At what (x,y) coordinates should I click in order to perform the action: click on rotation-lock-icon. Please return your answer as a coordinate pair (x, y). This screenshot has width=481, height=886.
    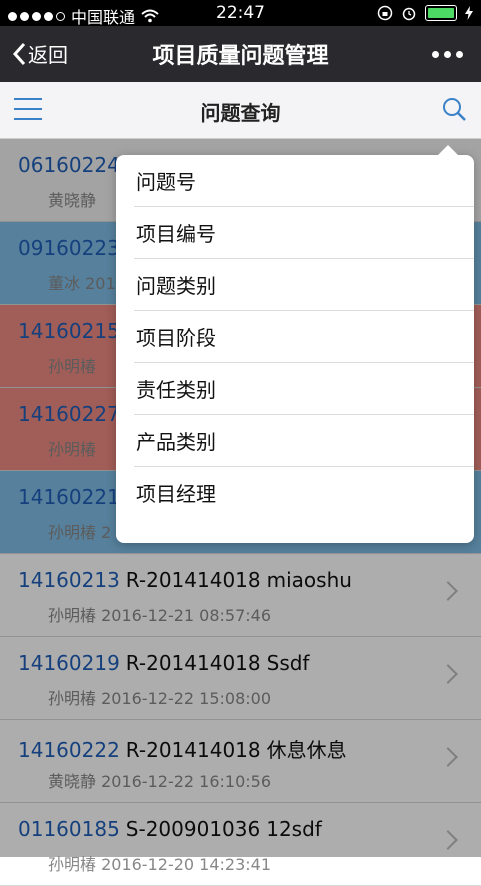
    Looking at the image, I should click on (385, 13).